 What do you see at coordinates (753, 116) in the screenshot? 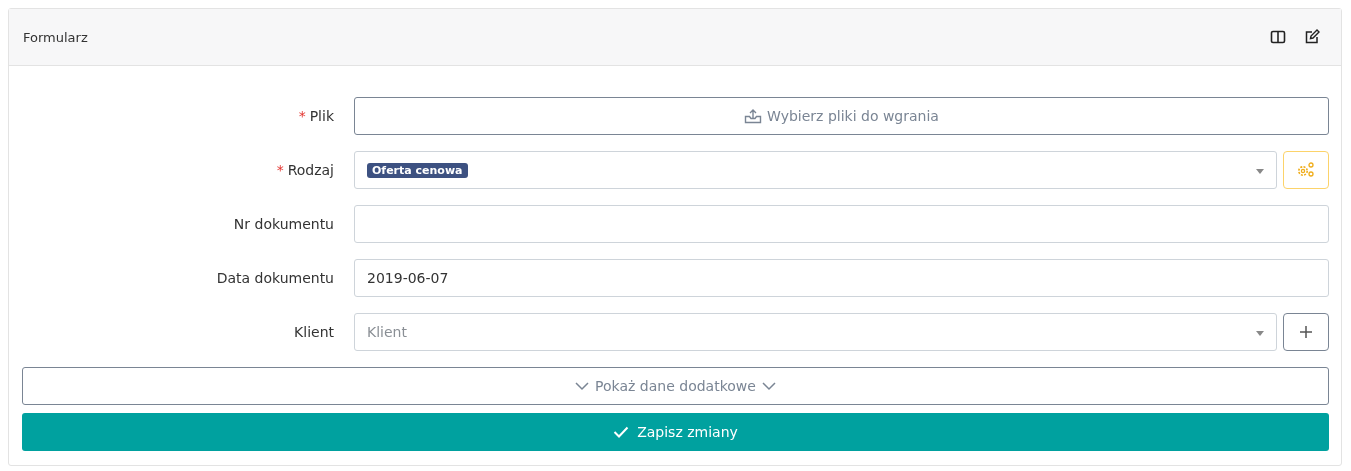
I see `upload-icon` at bounding box center [753, 116].